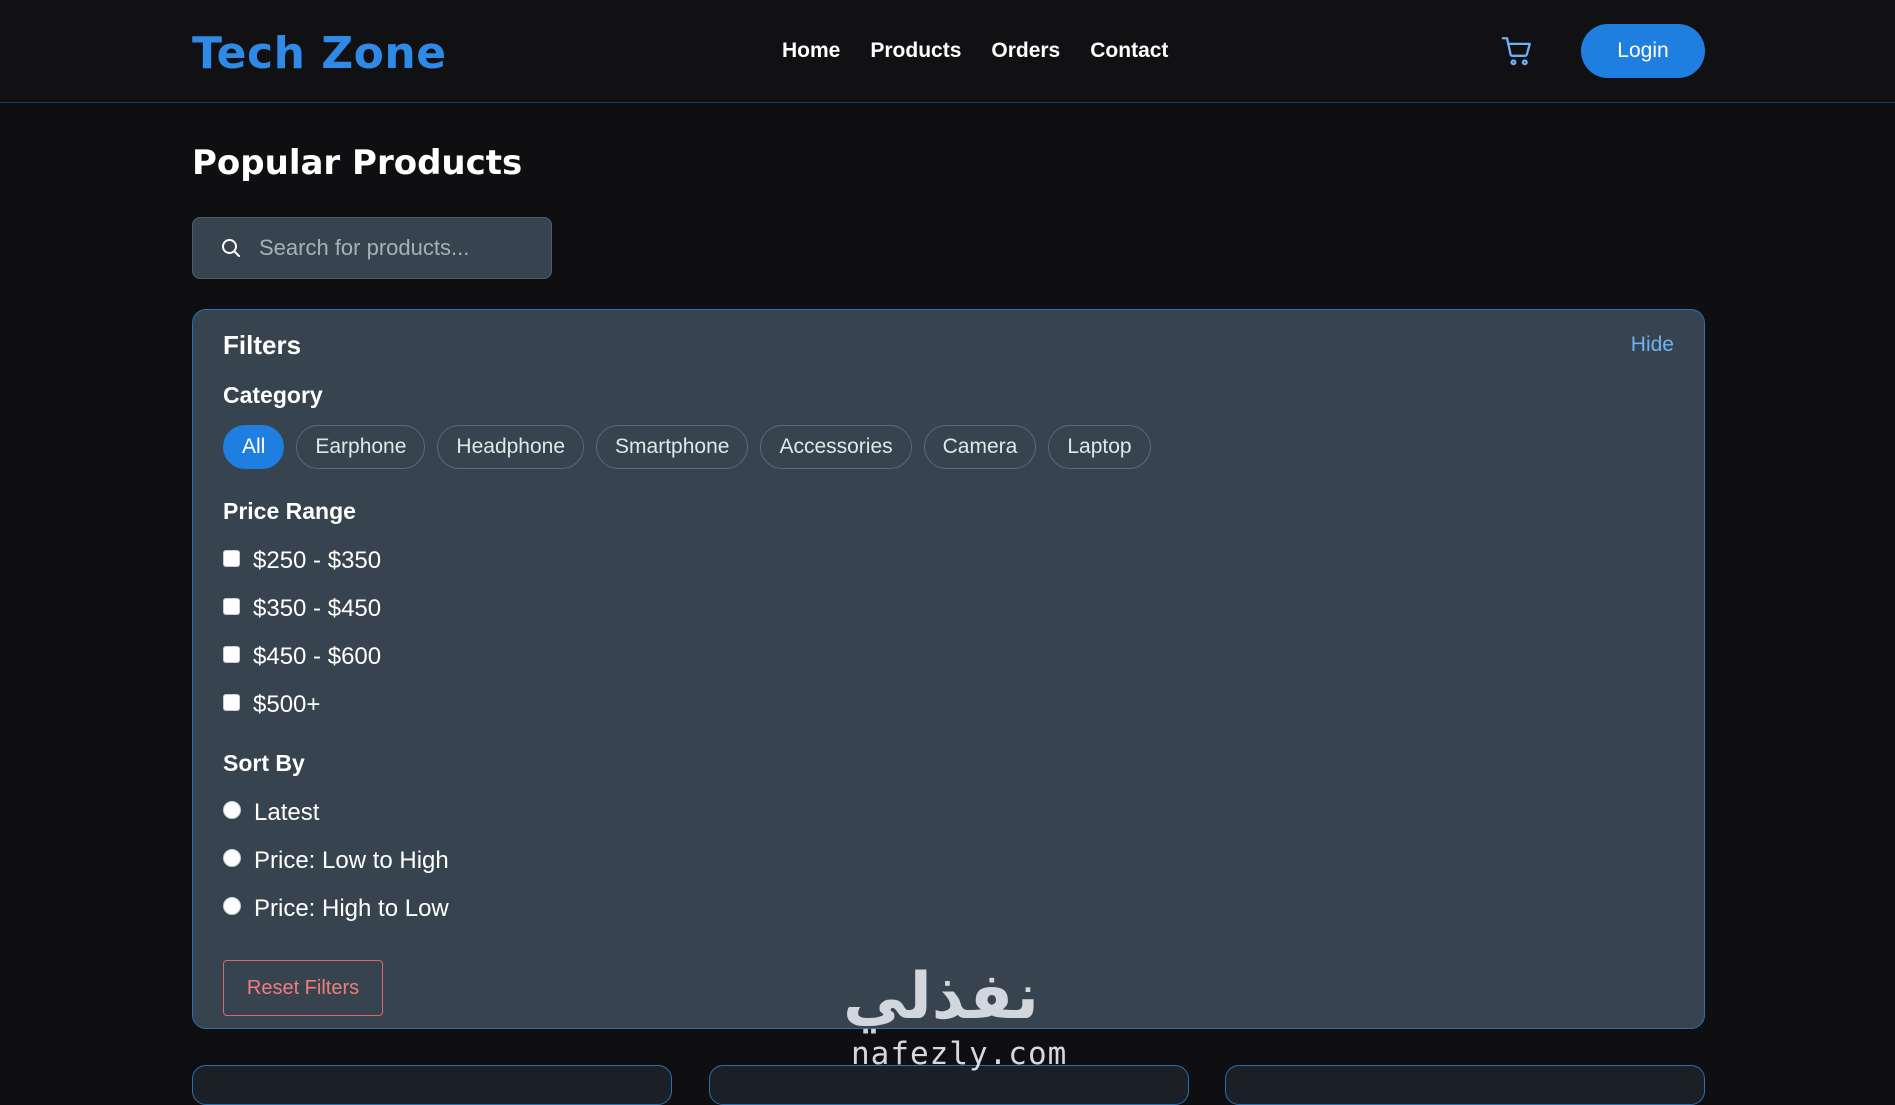  What do you see at coordinates (262, 345) in the screenshot?
I see `filters-title: Filters` at bounding box center [262, 345].